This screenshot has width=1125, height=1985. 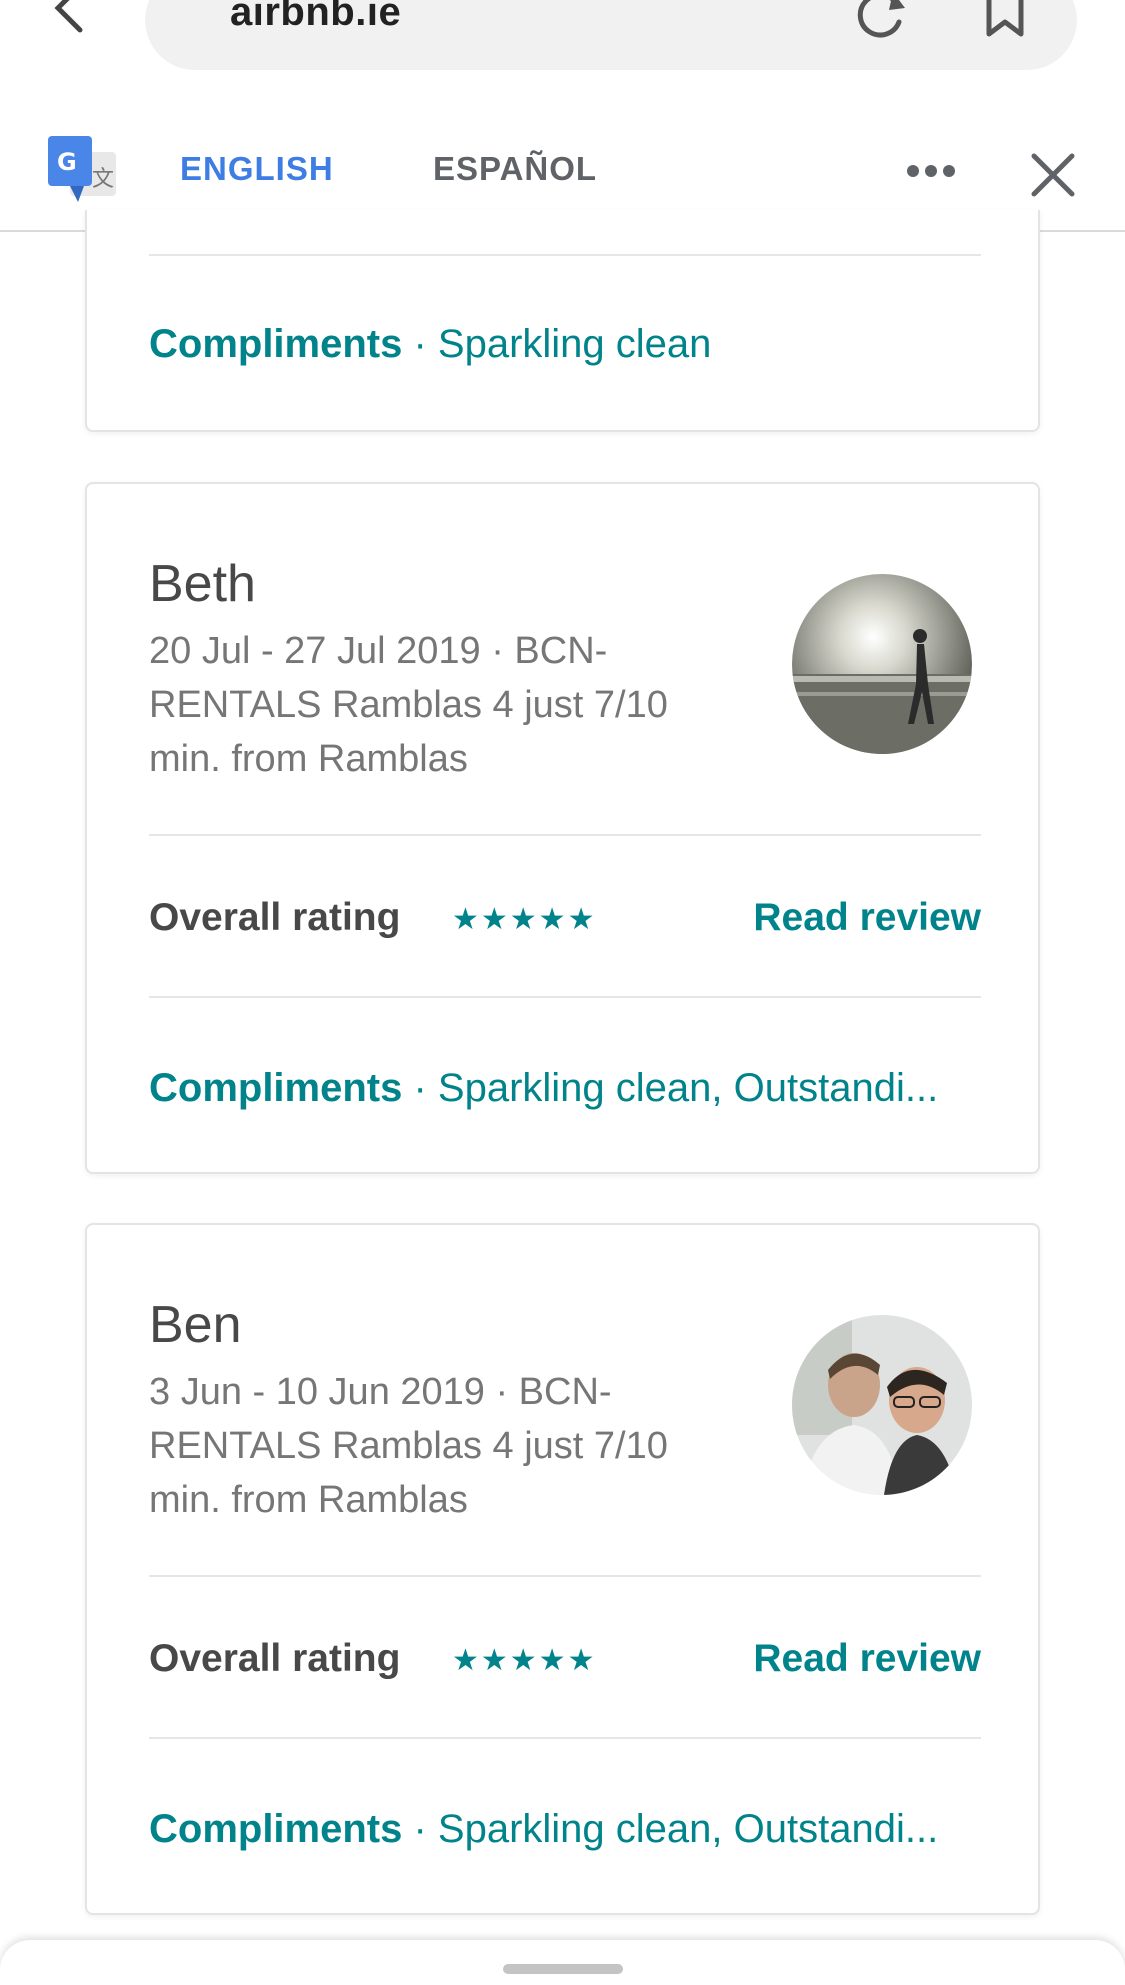 I want to click on tab-espanol: ESPAÑOL, so click(x=515, y=169).